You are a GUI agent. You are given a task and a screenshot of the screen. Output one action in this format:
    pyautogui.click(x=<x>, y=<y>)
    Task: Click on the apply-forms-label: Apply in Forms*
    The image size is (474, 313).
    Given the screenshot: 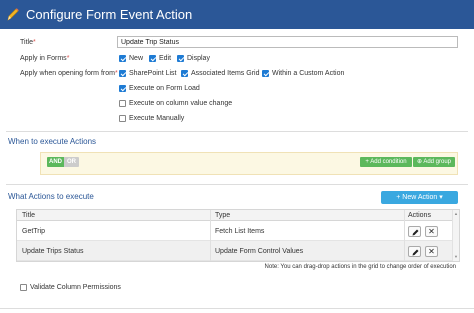 What is the action you would take?
    pyautogui.click(x=45, y=58)
    